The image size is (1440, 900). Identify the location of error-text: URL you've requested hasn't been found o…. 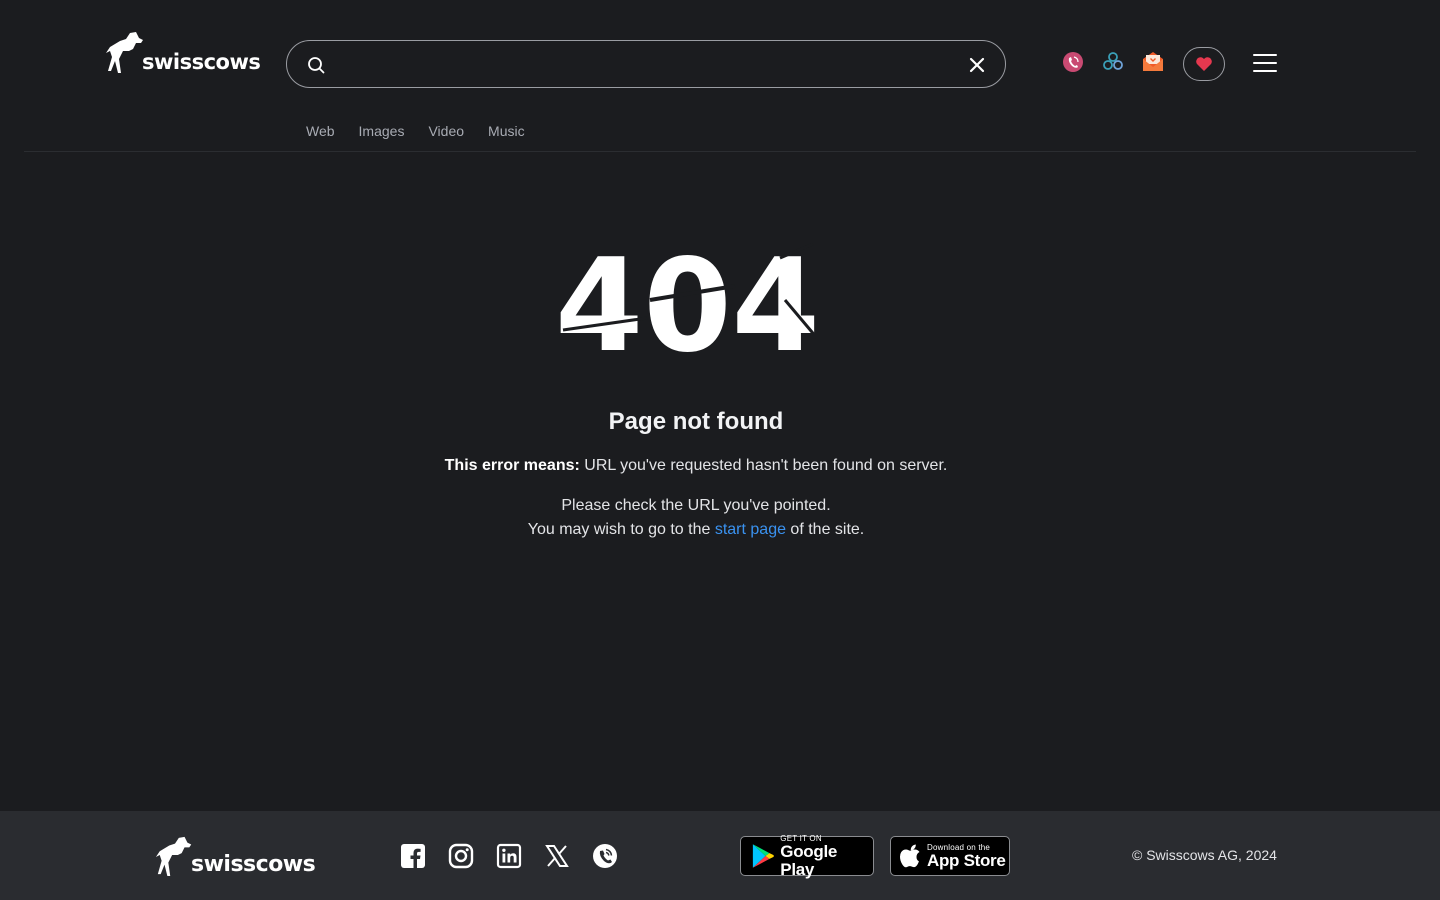
(763, 465).